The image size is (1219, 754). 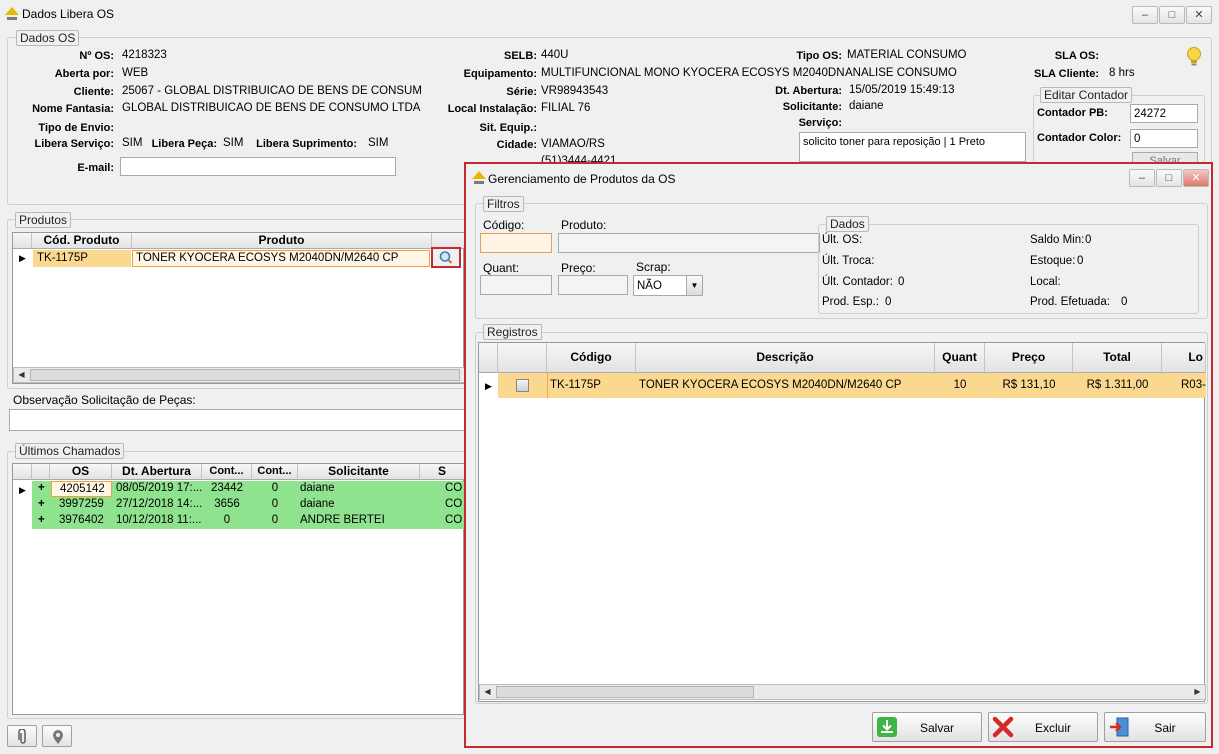 I want to click on observacao-label: Observação Solicitação de Peças:, so click(x=104, y=400).